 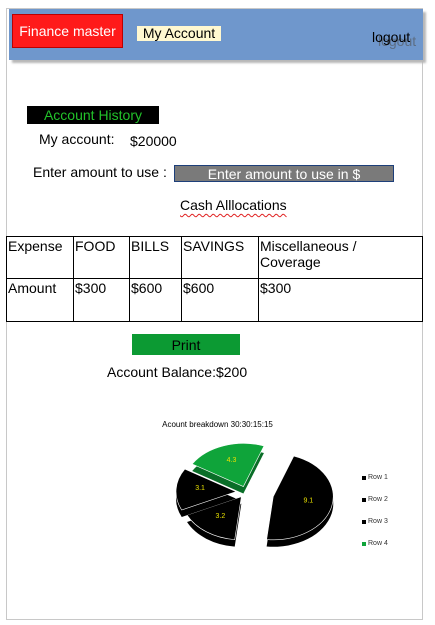 What do you see at coordinates (179, 33) in the screenshot?
I see `my-account-link: My Account` at bounding box center [179, 33].